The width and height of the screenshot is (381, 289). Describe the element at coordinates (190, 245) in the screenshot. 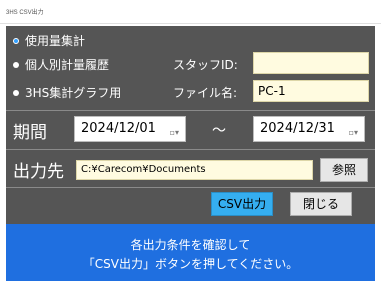

I see `instruction-line-1: 各出力条件を確認して` at that location.